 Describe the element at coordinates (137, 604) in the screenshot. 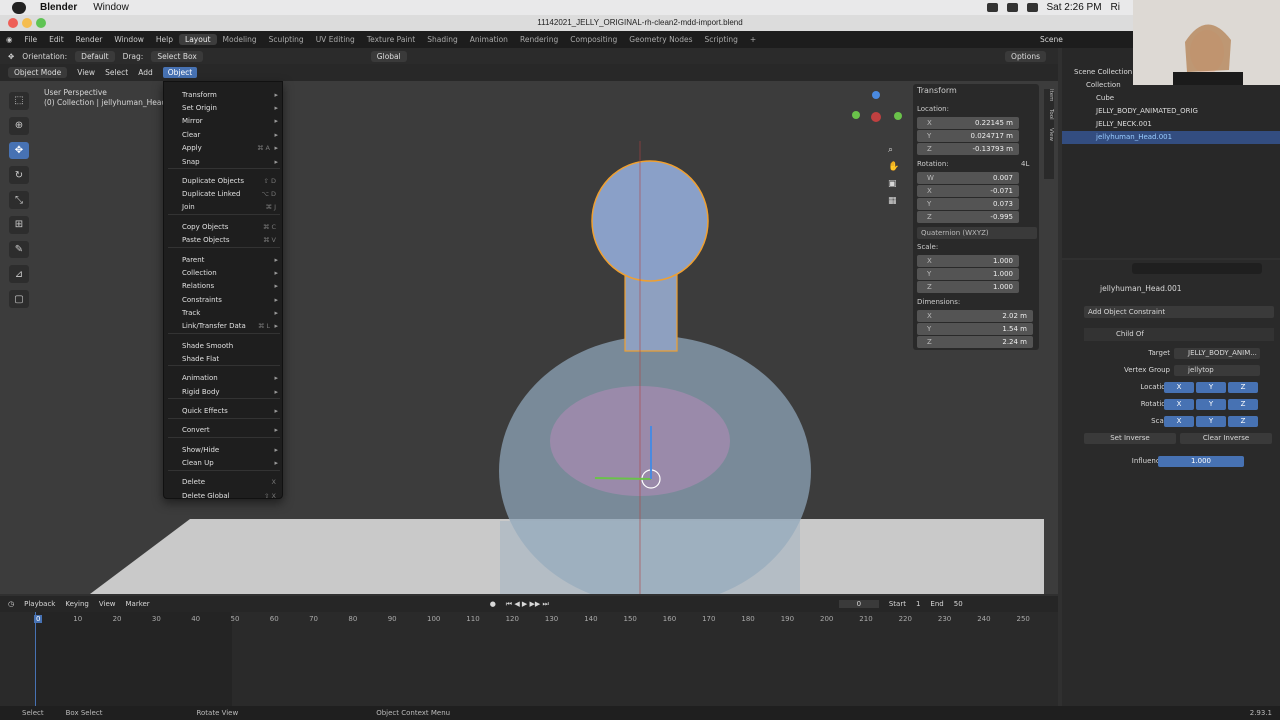

I see `menu-marker: Marker` at that location.